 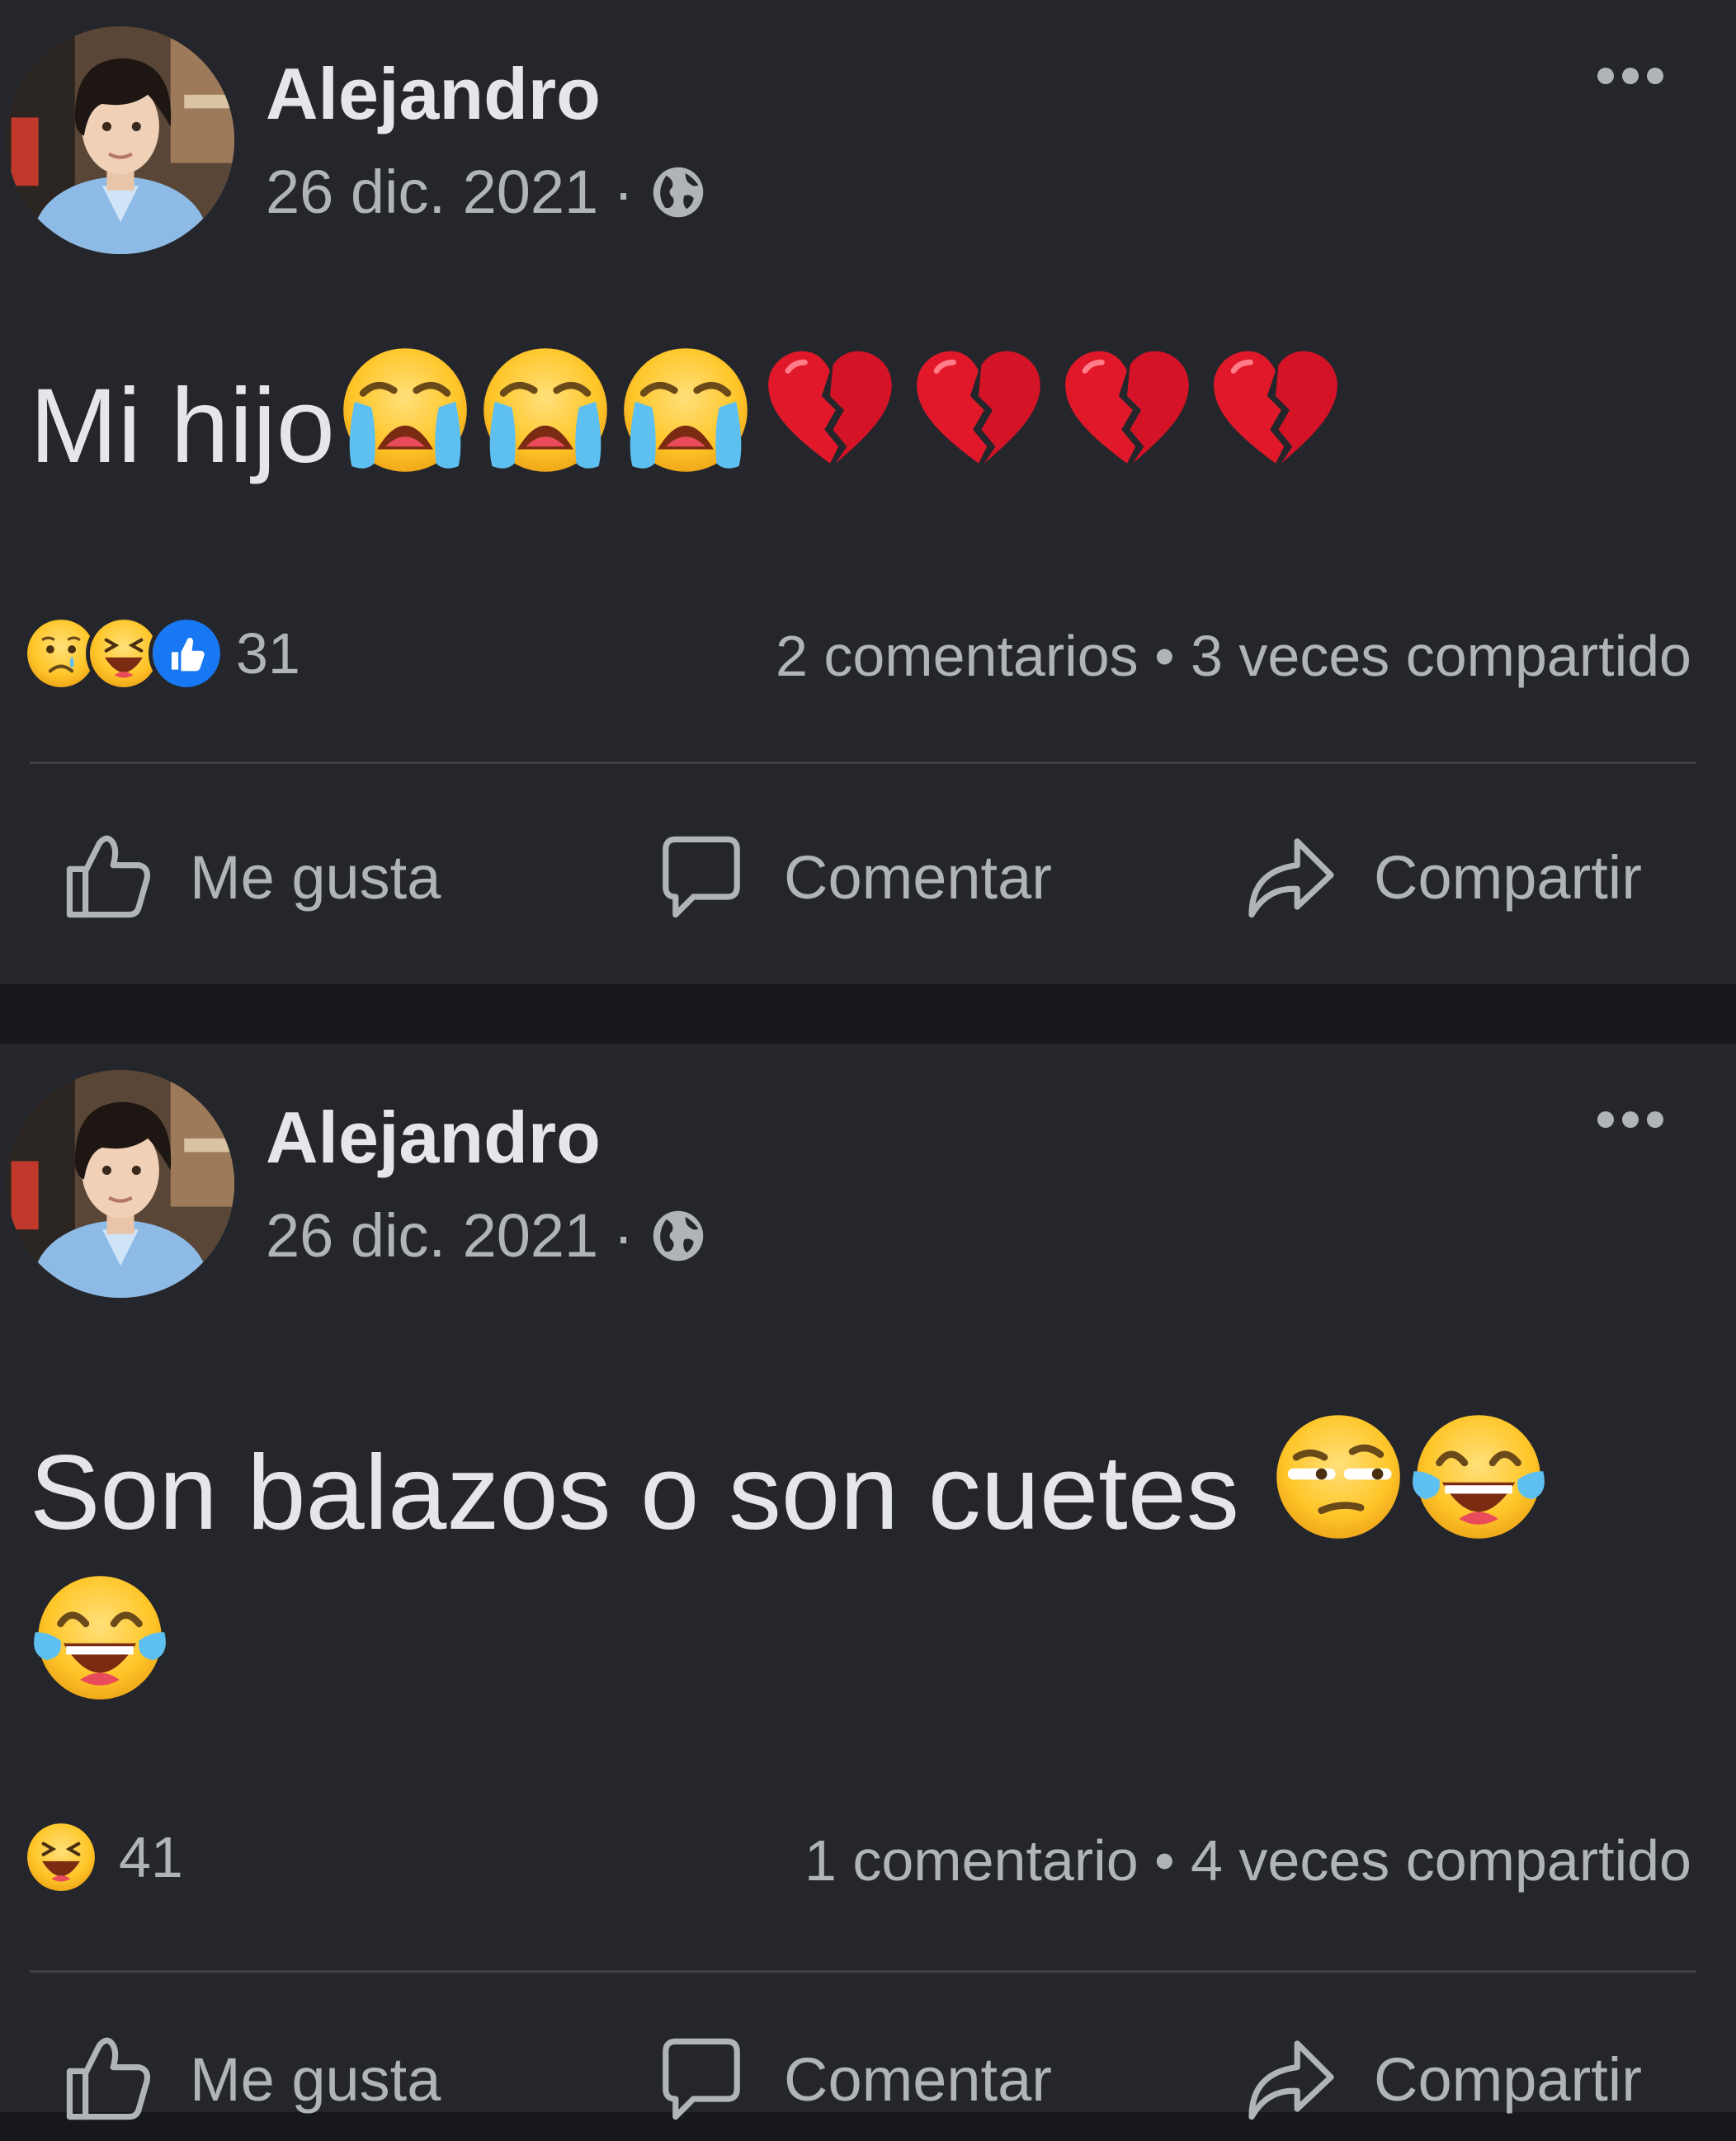 I want to click on like-reaction-icon, so click(x=186, y=653).